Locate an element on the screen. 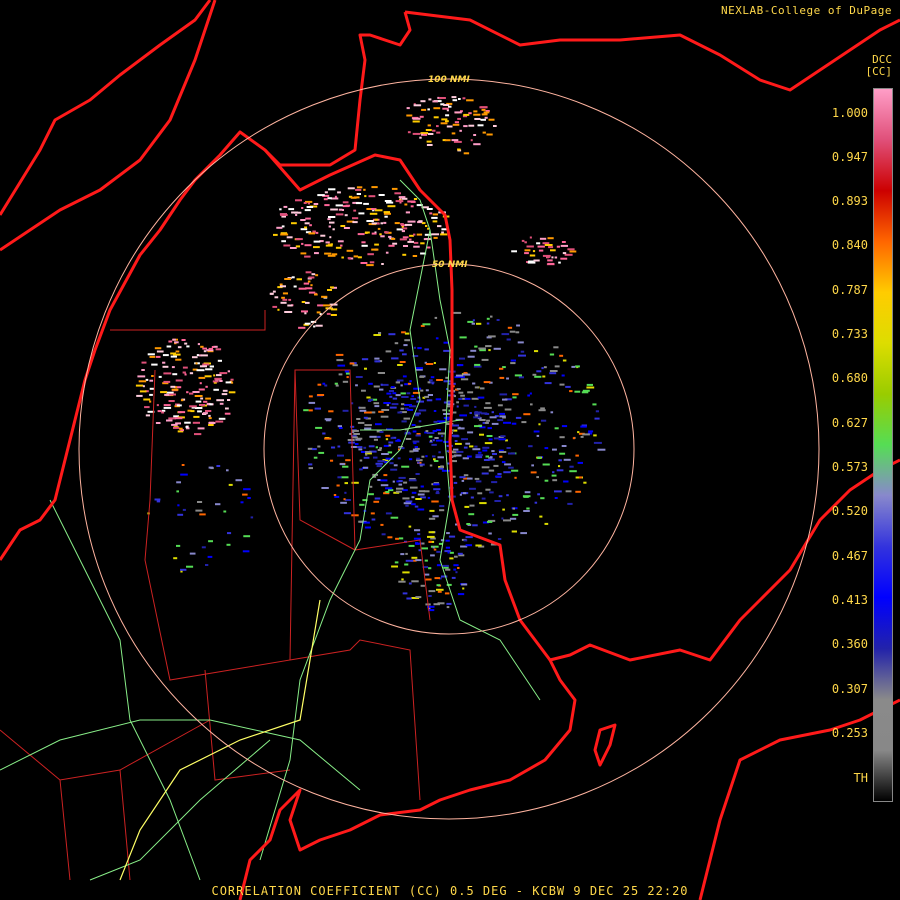 This screenshot has height=900, width=900. tick-label: 0.467 is located at coordinates (849, 556).